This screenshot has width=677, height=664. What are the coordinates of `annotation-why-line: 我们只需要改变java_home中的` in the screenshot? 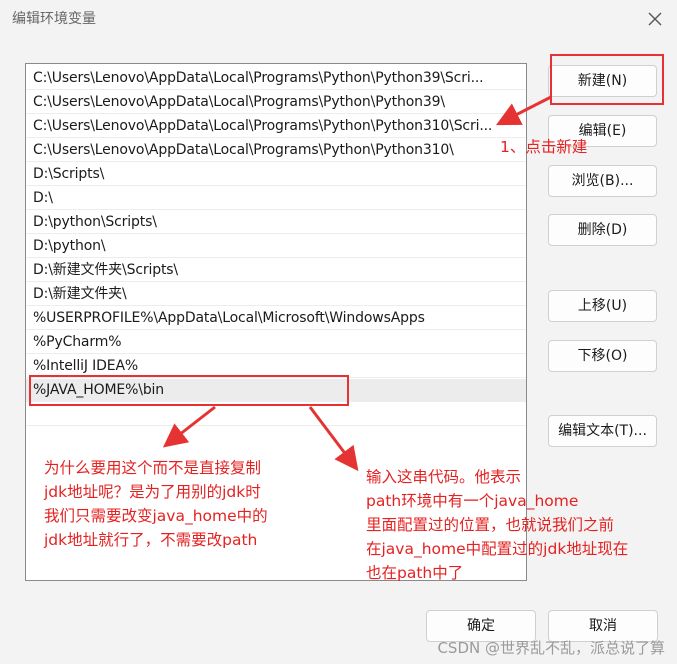 It's located at (156, 516).